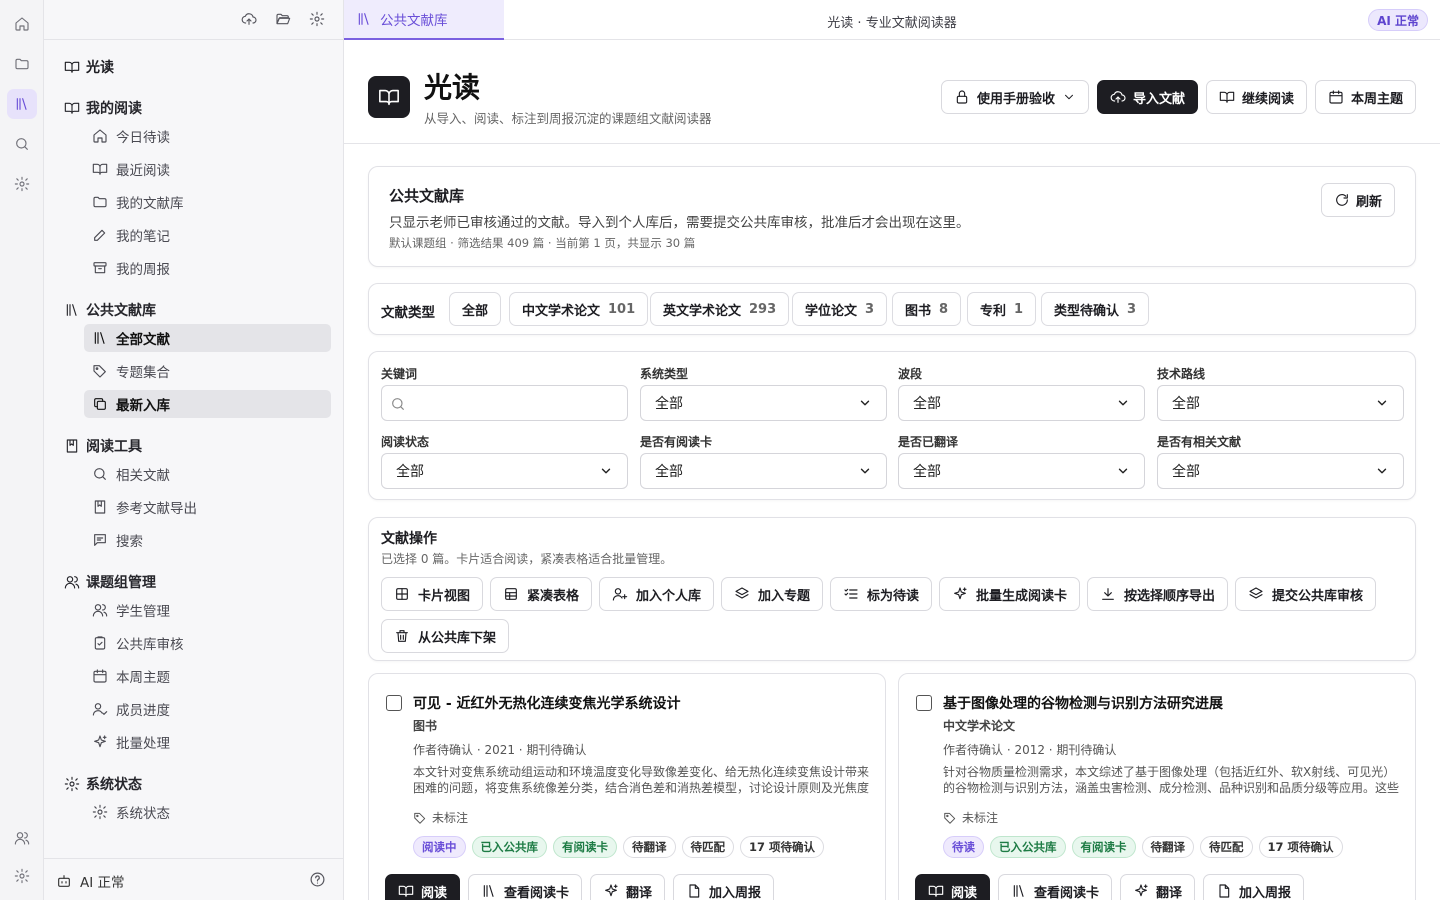 The image size is (1440, 900). I want to click on tech-route-select: 全部, so click(1280, 403).